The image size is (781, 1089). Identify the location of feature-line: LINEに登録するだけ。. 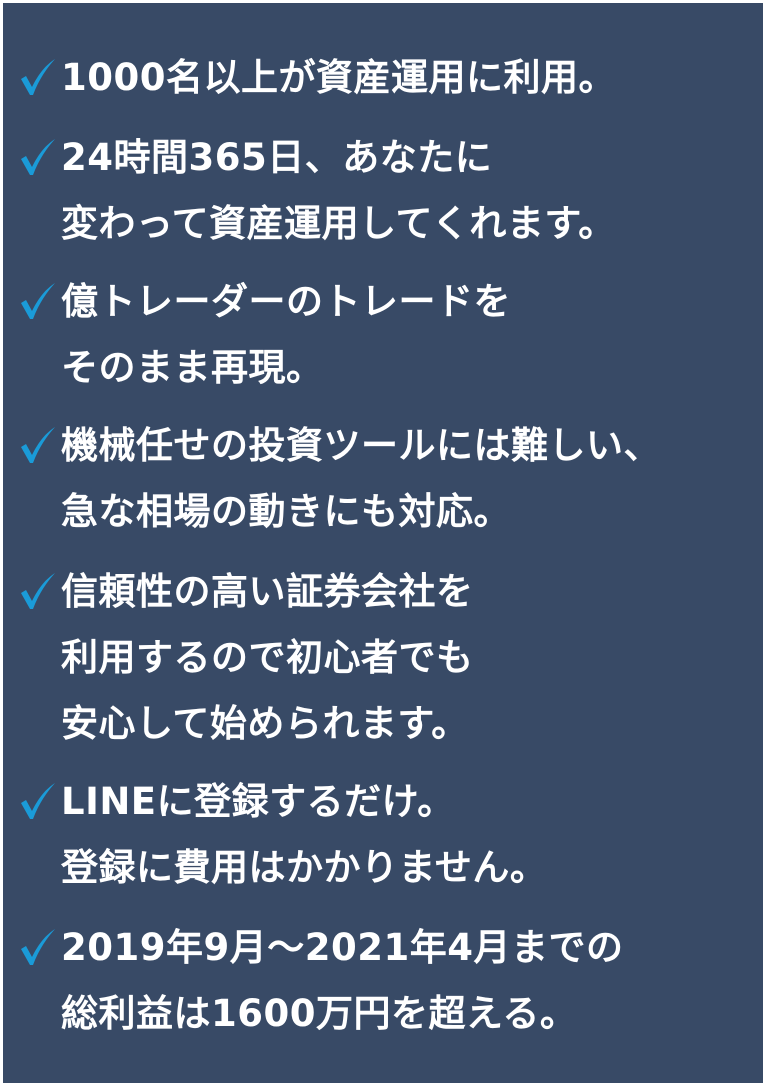
(258, 801).